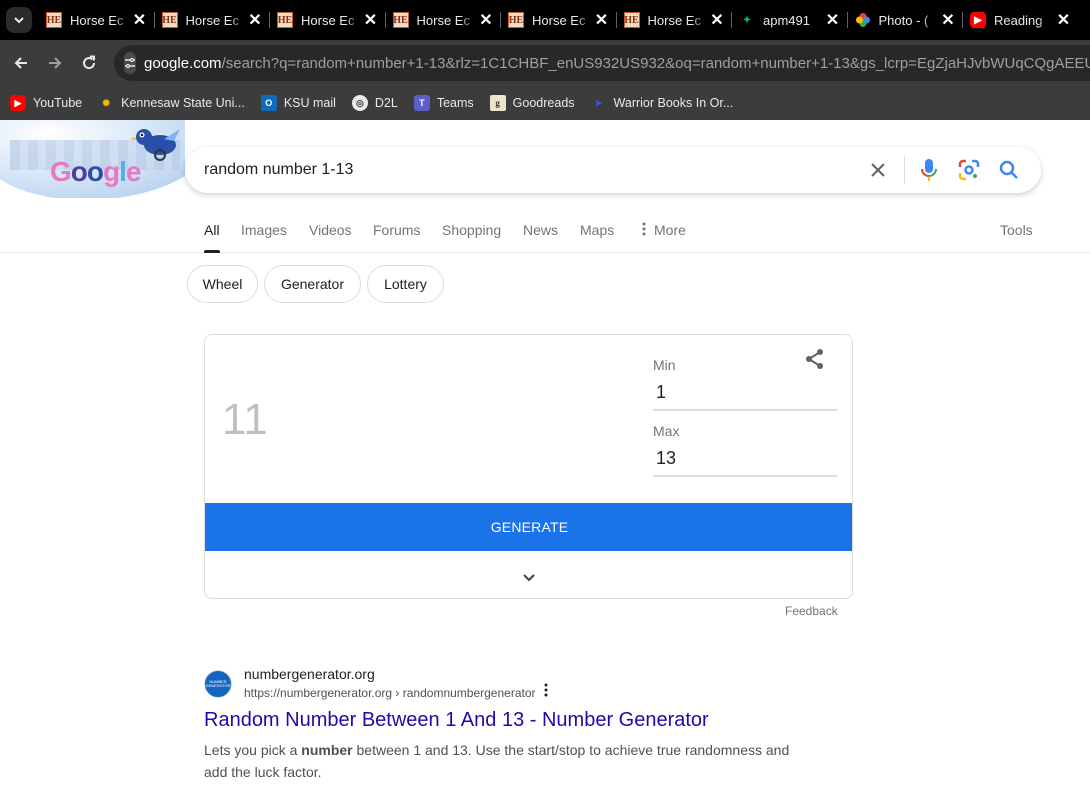 This screenshot has height=800, width=1090. Describe the element at coordinates (46, 103) in the screenshot. I see `bookmark-youtube: ▶ YouTube` at that location.